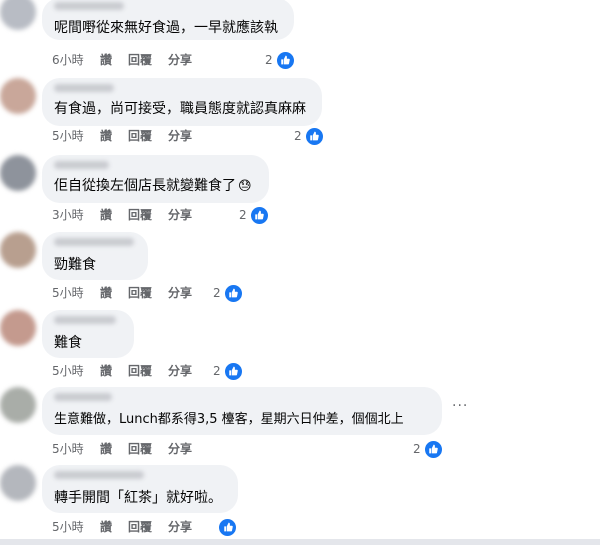 The width and height of the screenshot is (600, 545). I want to click on more-options-icon: ···, so click(460, 406).